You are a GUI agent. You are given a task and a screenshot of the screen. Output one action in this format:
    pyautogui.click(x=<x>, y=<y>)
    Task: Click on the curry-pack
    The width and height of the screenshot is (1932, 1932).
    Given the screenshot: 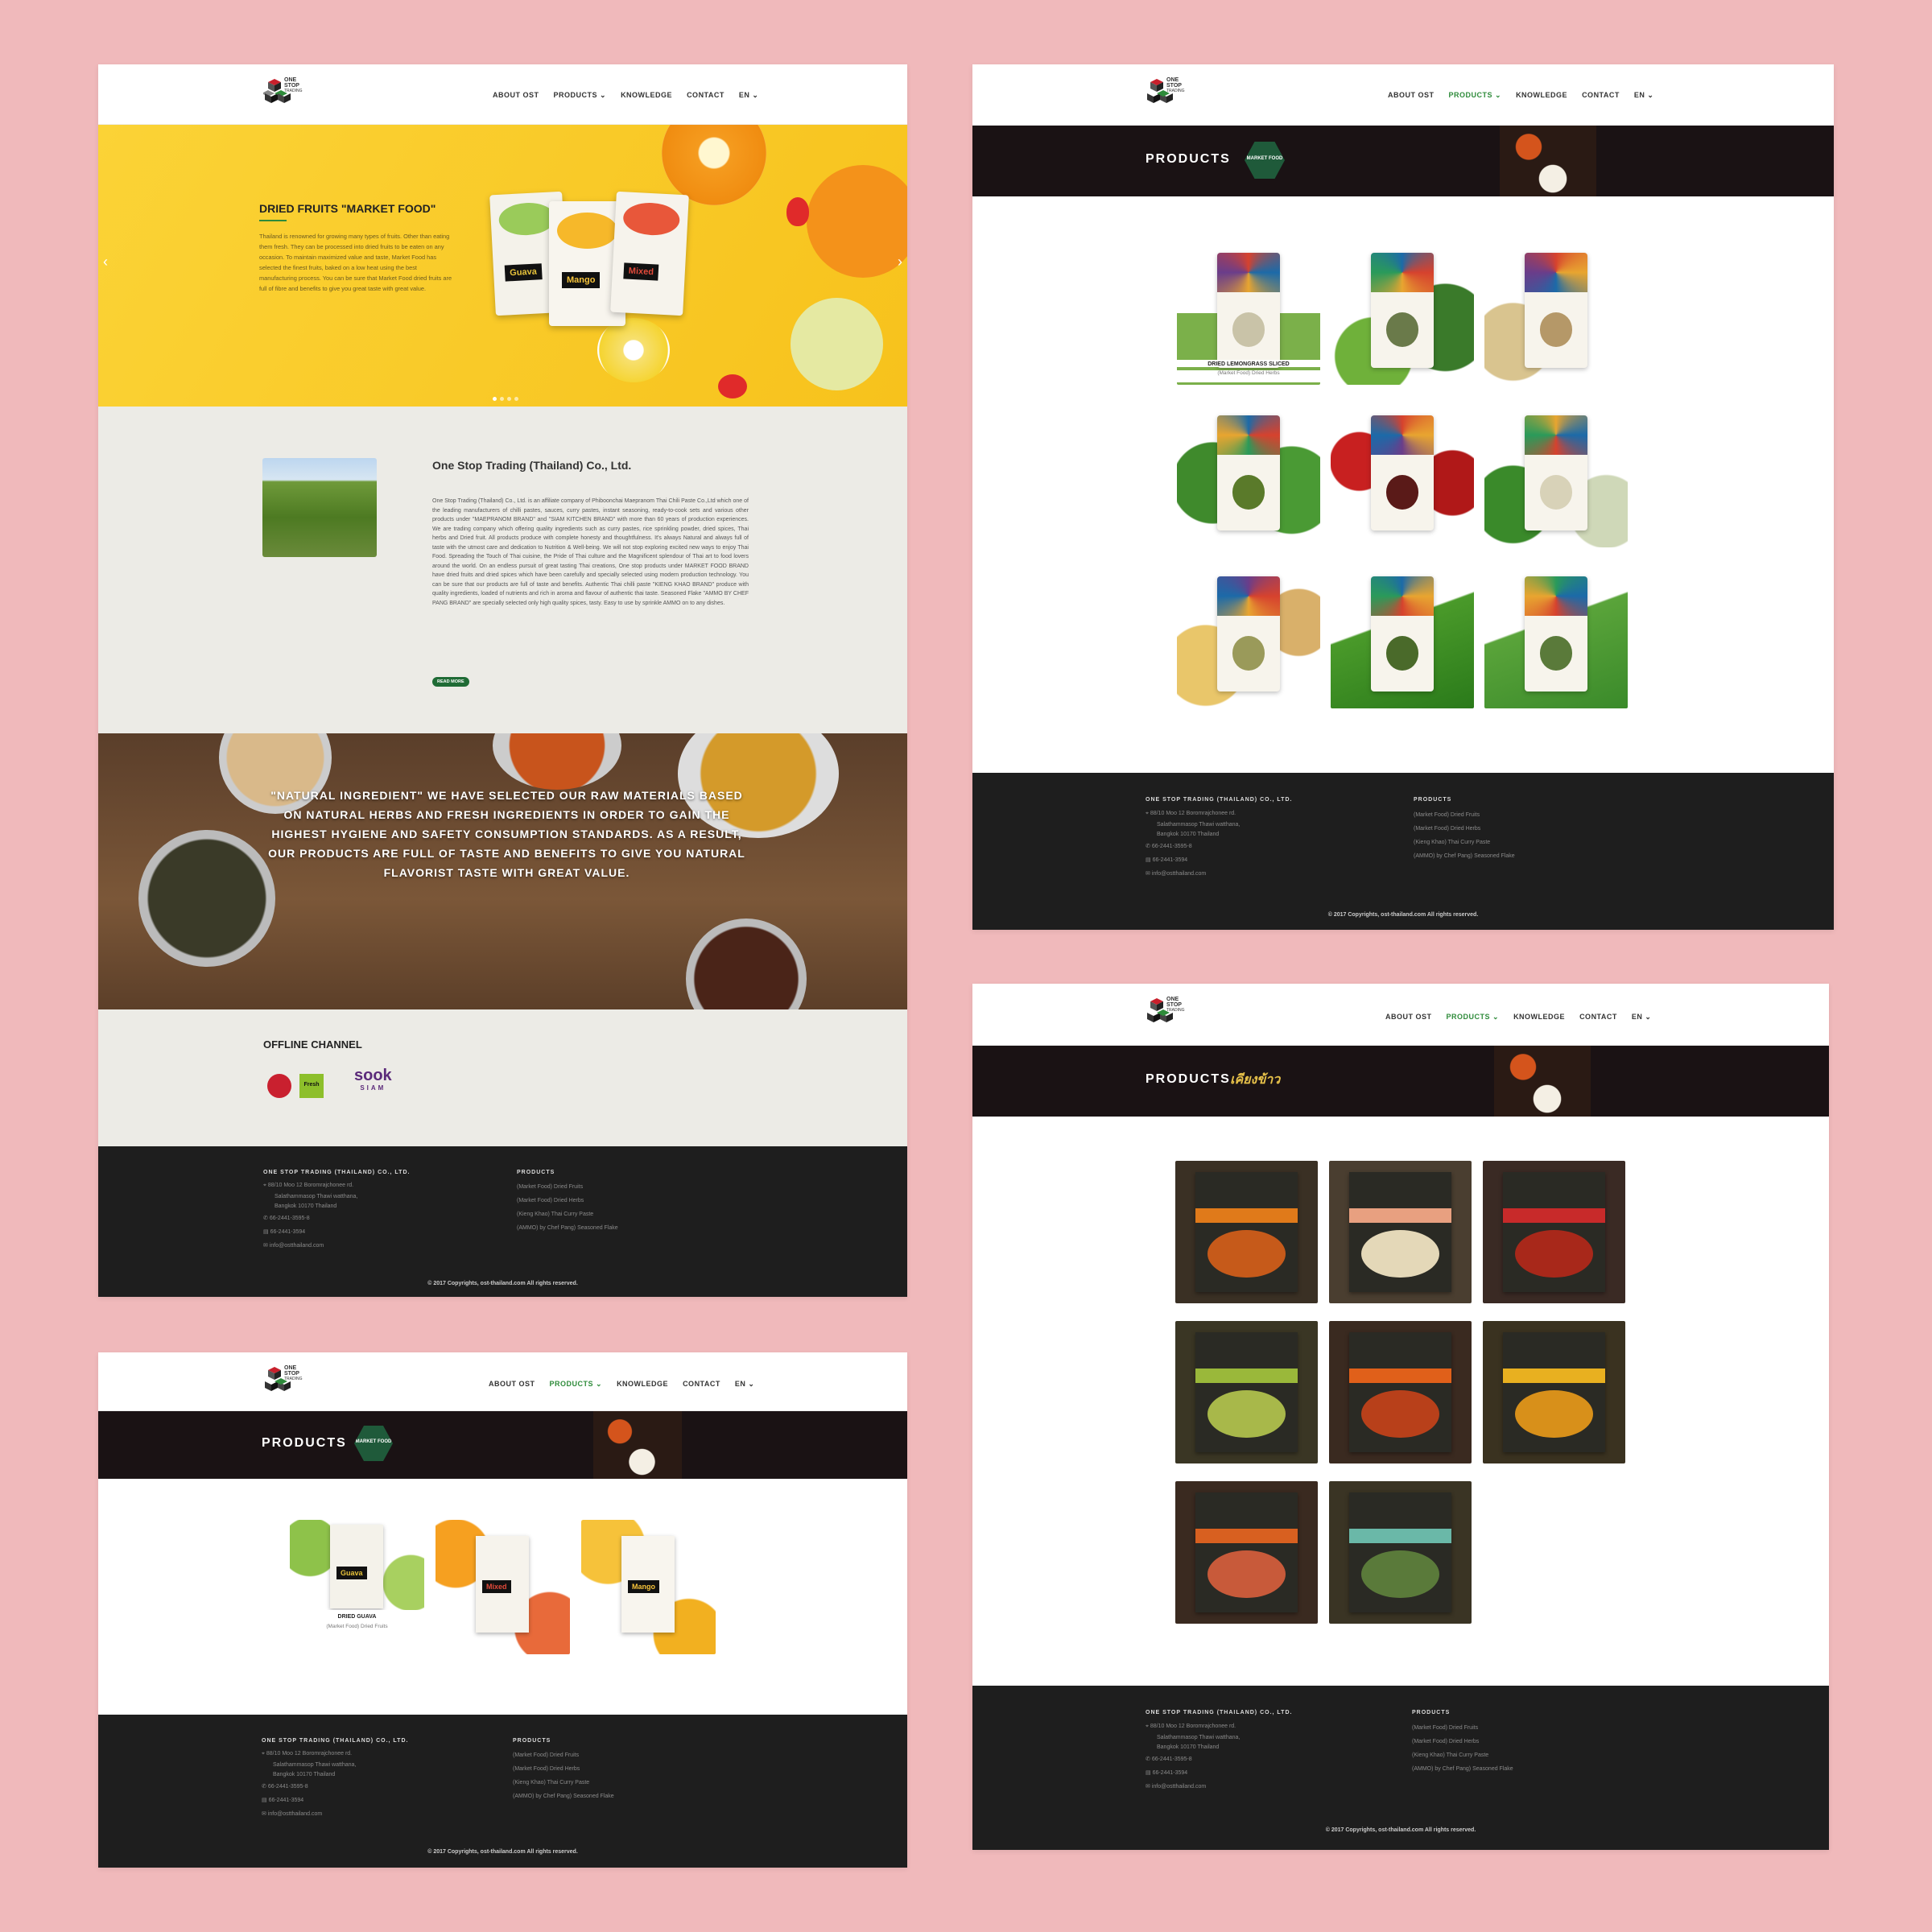 What is the action you would take?
    pyautogui.click(x=1246, y=1392)
    